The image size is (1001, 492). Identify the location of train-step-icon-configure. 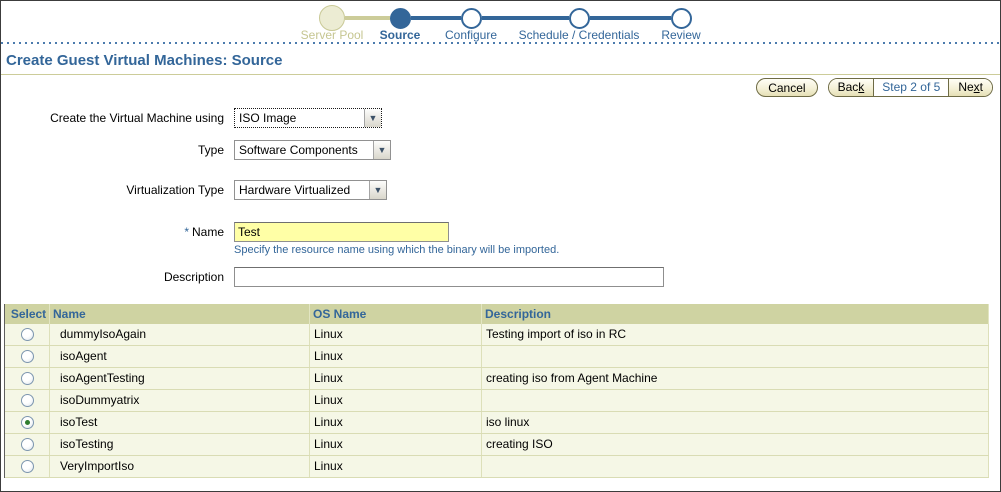
(471, 18).